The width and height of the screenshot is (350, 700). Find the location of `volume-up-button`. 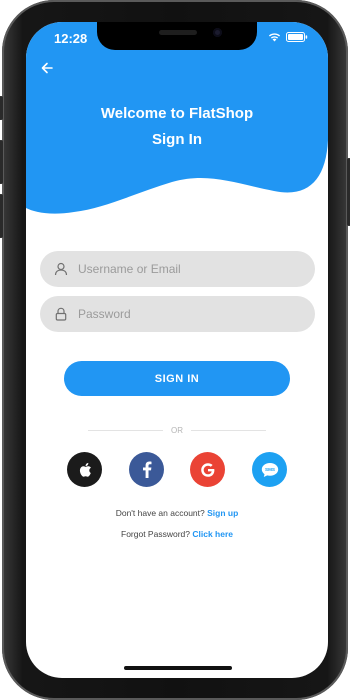

volume-up-button is located at coordinates (1, 162).